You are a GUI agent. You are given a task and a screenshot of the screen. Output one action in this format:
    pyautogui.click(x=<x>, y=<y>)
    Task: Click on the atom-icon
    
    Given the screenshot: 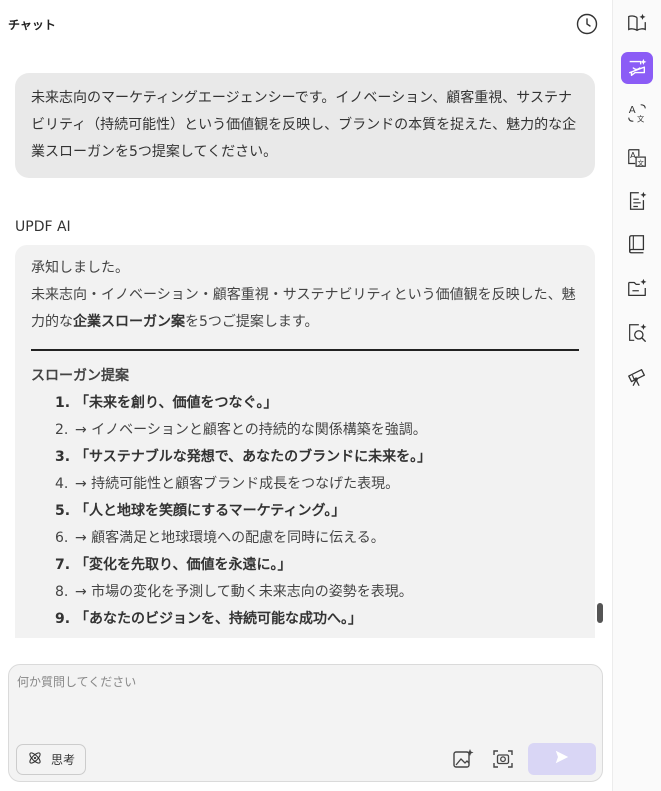 What is the action you would take?
    pyautogui.click(x=35, y=759)
    